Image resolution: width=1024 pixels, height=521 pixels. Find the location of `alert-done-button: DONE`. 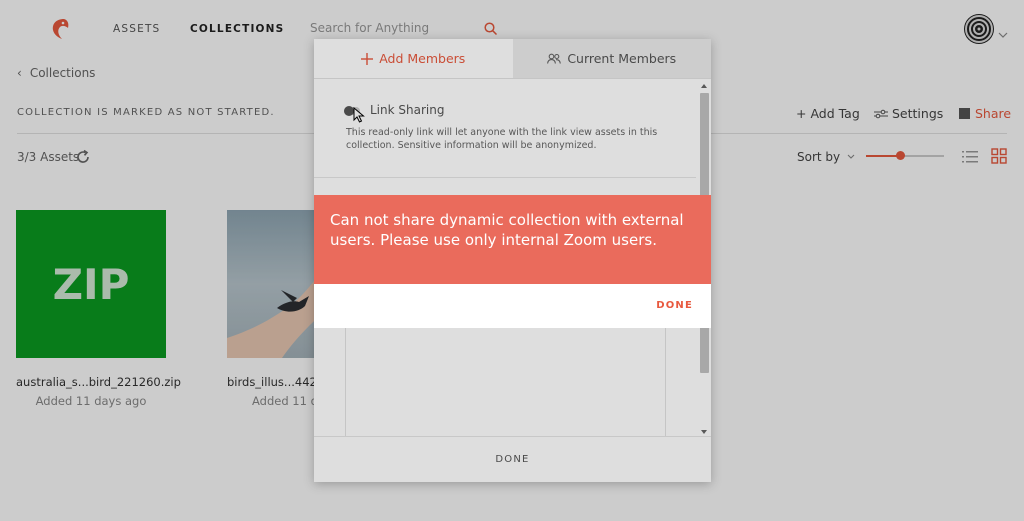

alert-done-button: DONE is located at coordinates (674, 305).